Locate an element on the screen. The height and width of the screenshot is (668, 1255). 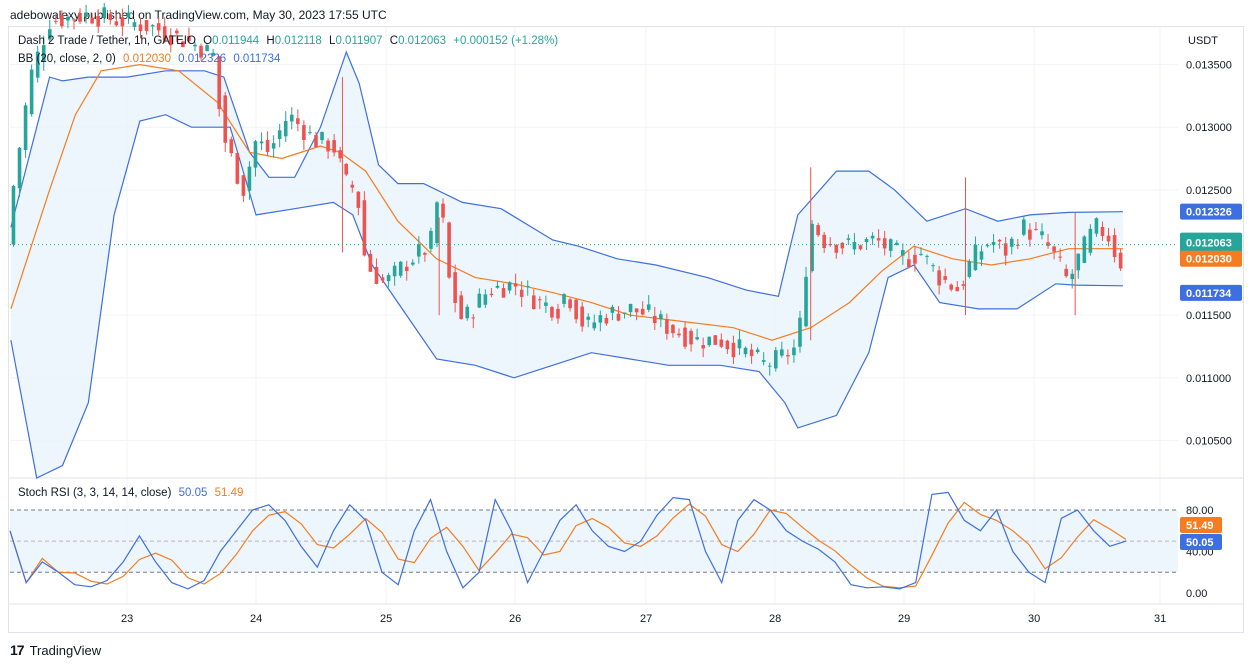
rsi-tick-label: 80.00 is located at coordinates (1200, 511).